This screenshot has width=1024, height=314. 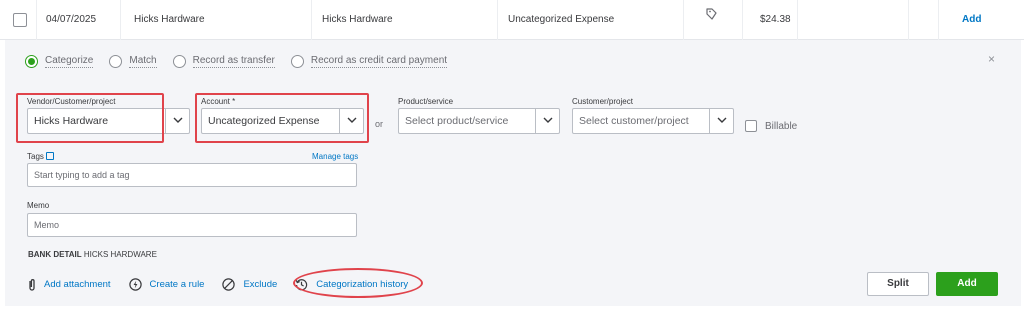 I want to click on radio-label: Match, so click(x=143, y=61).